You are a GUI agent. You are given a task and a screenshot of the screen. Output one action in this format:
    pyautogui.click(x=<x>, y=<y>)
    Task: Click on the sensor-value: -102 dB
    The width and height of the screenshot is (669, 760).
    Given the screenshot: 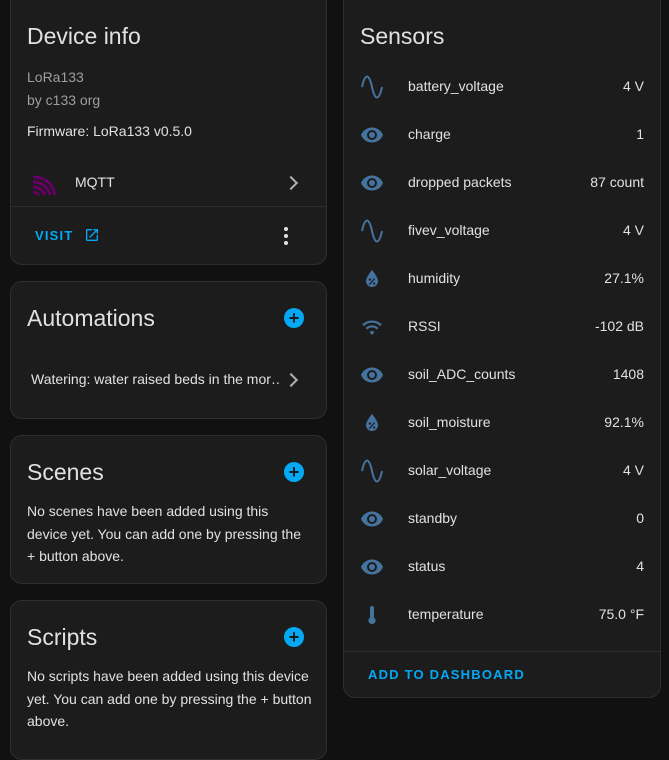 What is the action you would take?
    pyautogui.click(x=619, y=326)
    